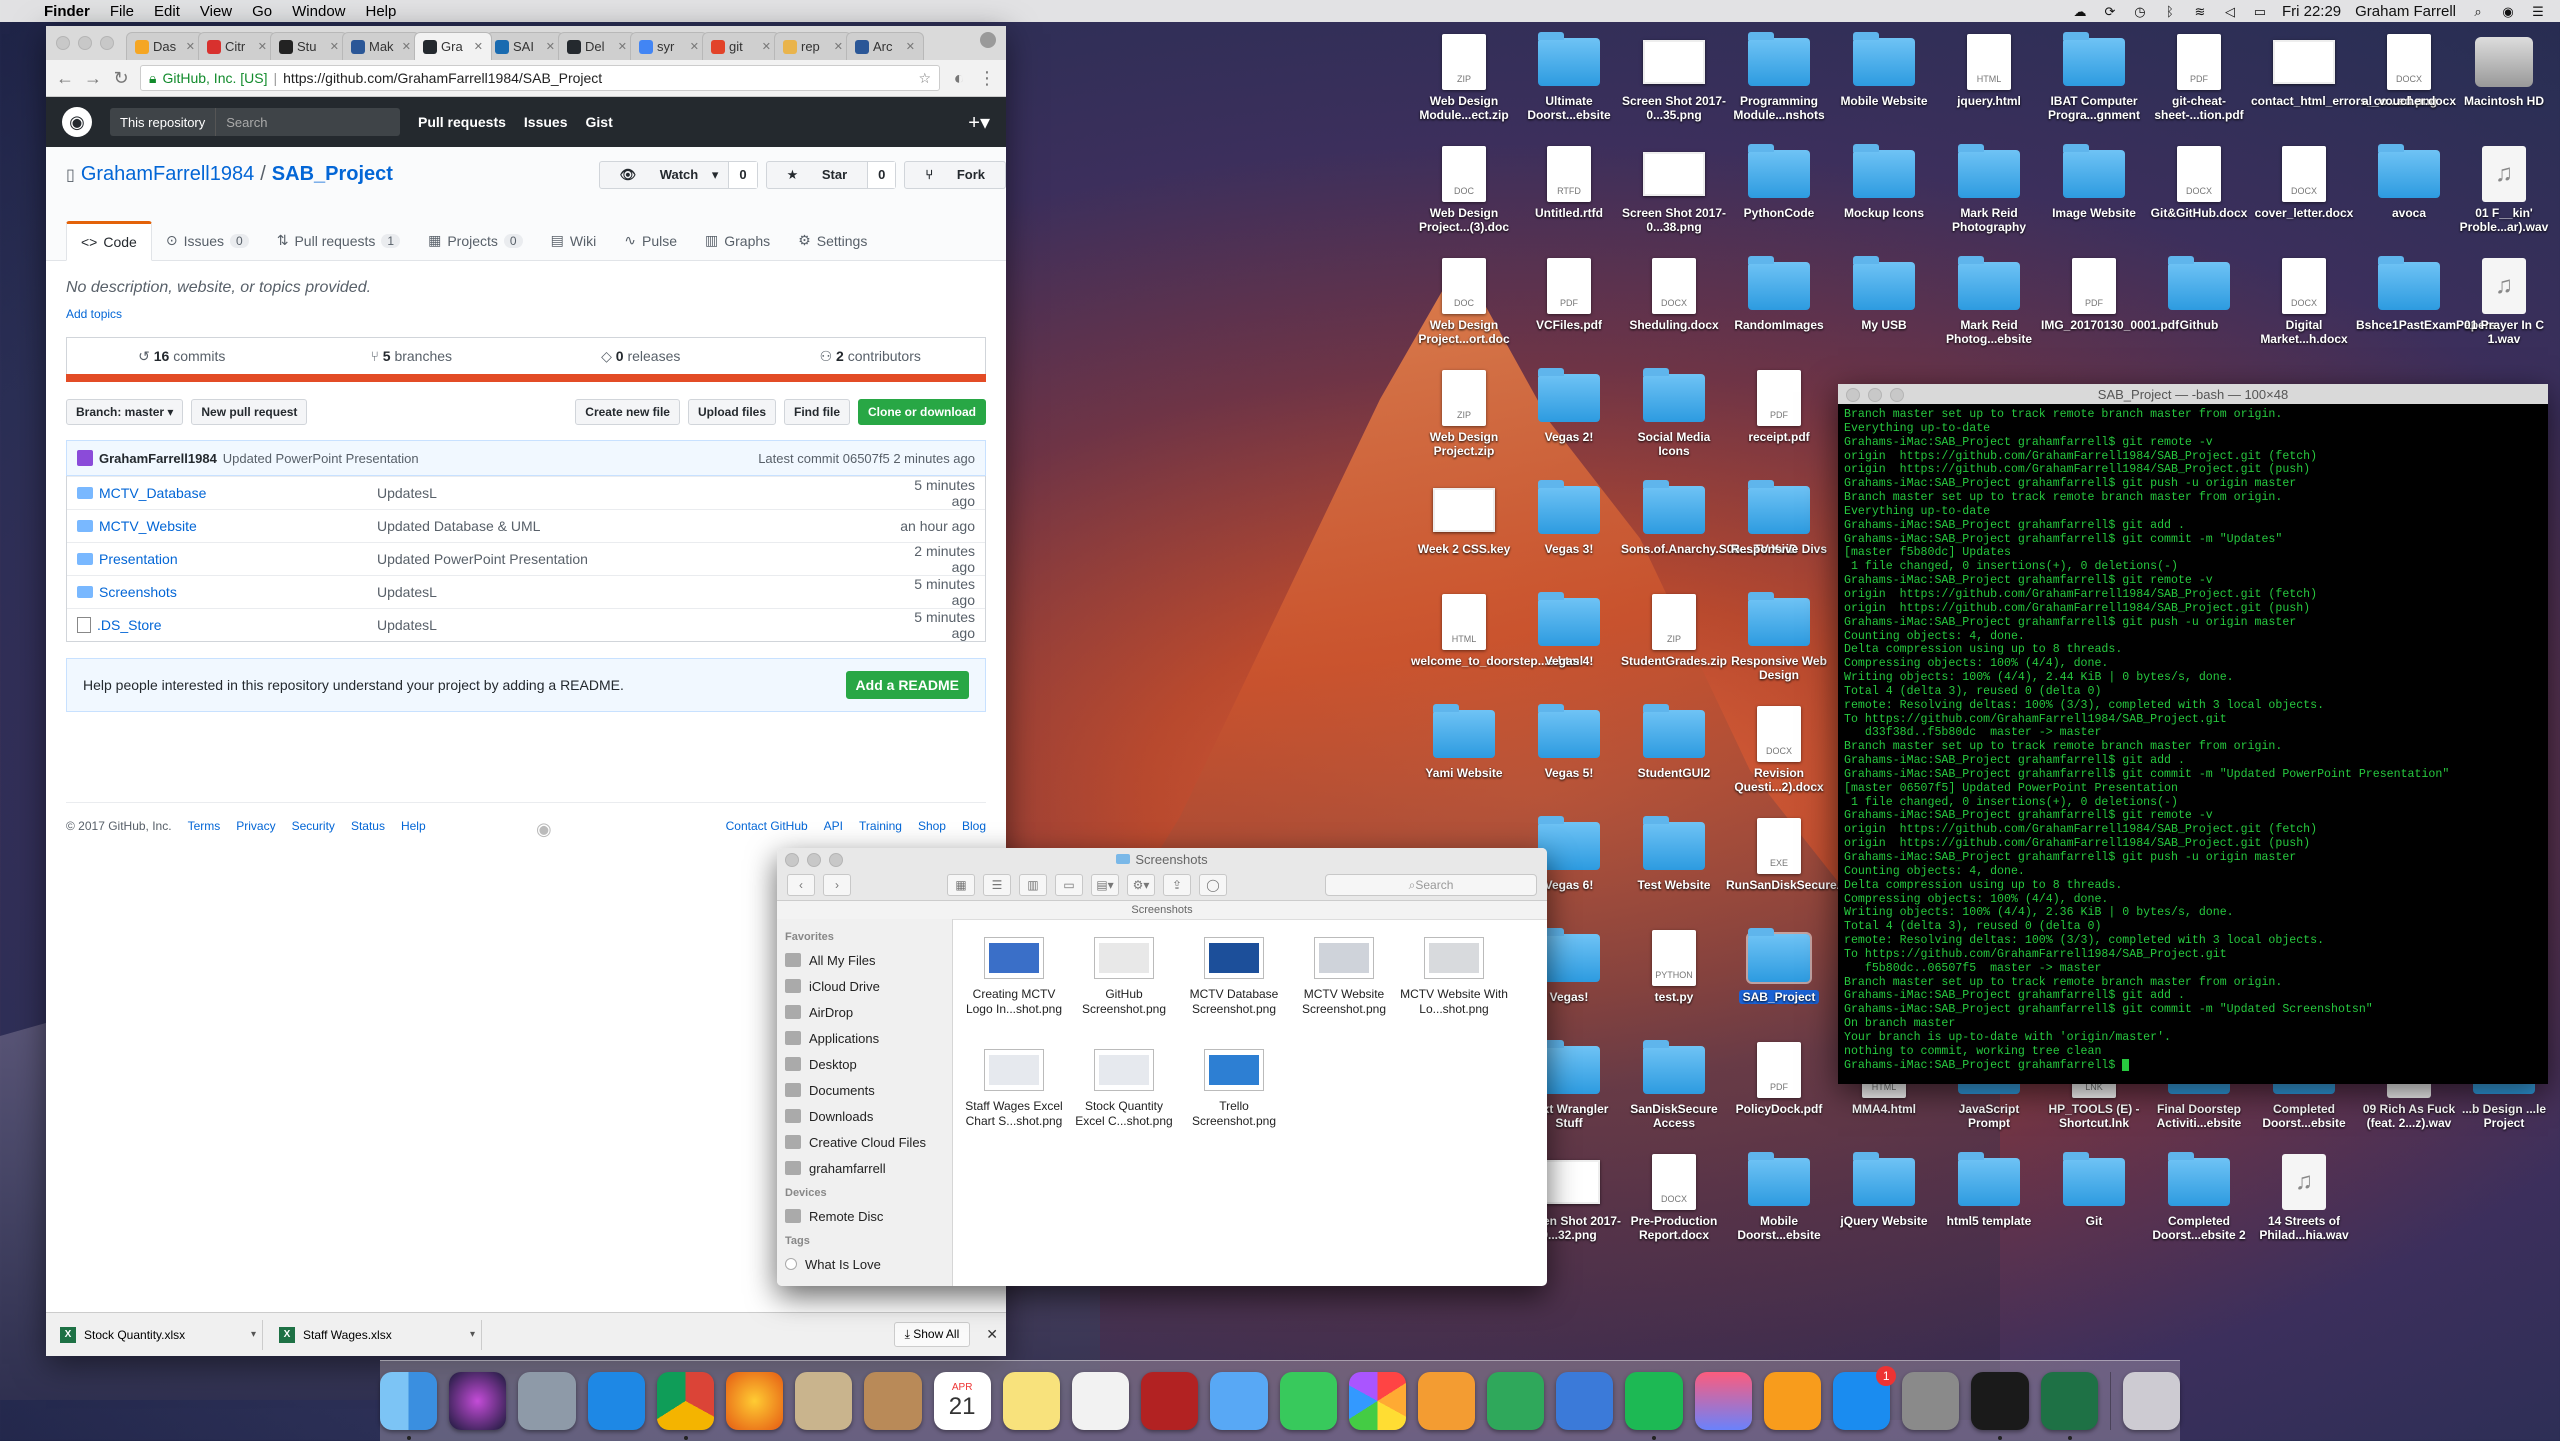 This screenshot has width=2560, height=1441. What do you see at coordinates (1124, 987) in the screenshot?
I see `file-item: GitHub Screenshot.png` at bounding box center [1124, 987].